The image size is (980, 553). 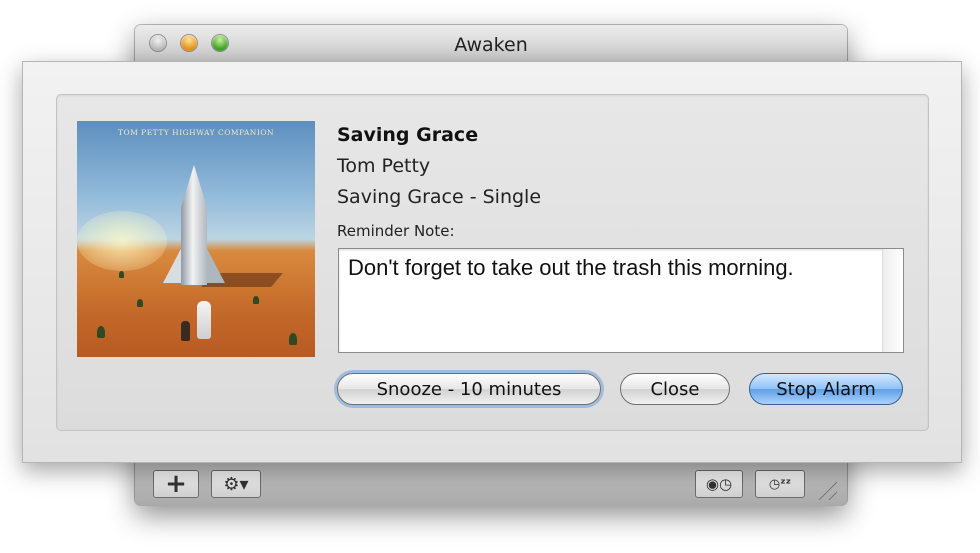 I want to click on stop-alarm-button: Stop Alarm, so click(x=826, y=389).